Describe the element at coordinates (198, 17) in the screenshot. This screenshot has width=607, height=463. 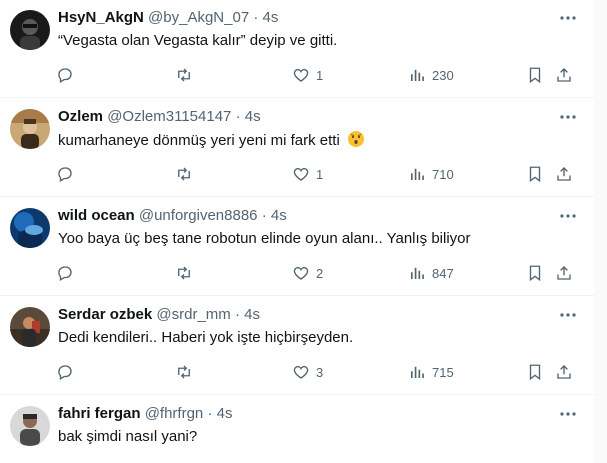
I see `author-handle: @by_AkgN_07` at that location.